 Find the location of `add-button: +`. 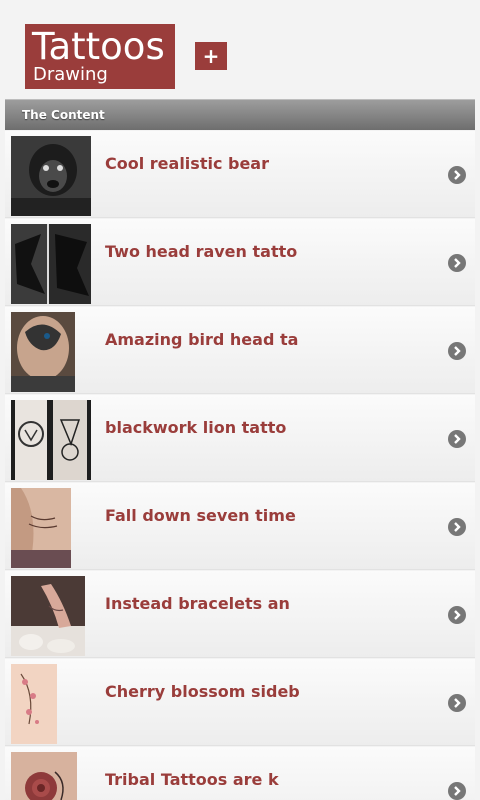

add-button: + is located at coordinates (211, 56).